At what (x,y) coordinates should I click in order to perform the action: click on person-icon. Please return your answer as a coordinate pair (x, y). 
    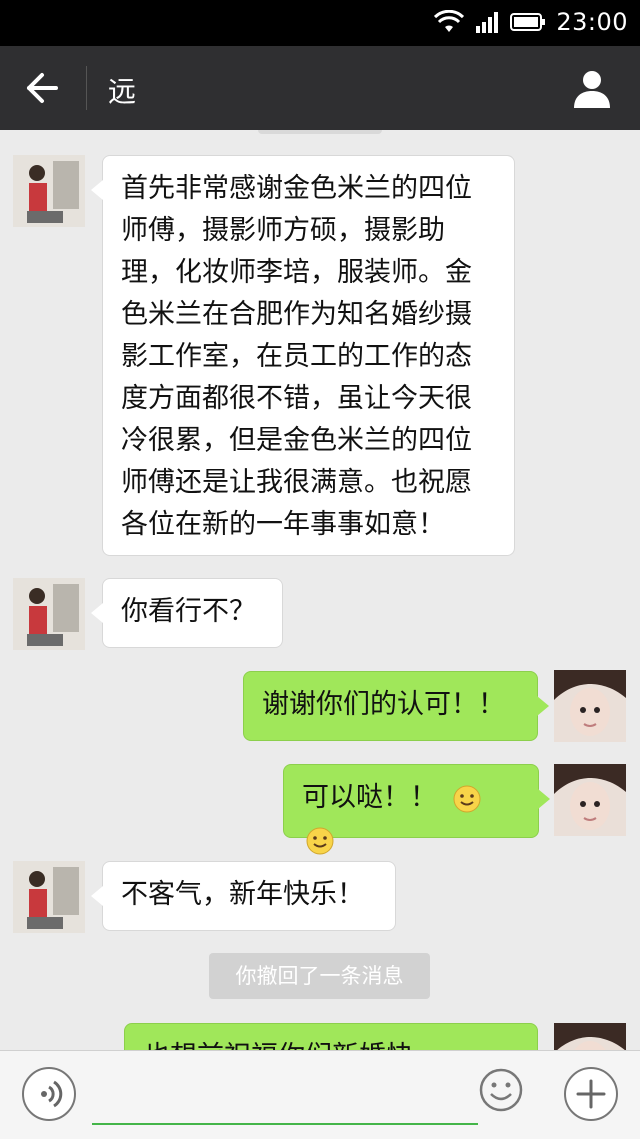
    Looking at the image, I should click on (592, 88).